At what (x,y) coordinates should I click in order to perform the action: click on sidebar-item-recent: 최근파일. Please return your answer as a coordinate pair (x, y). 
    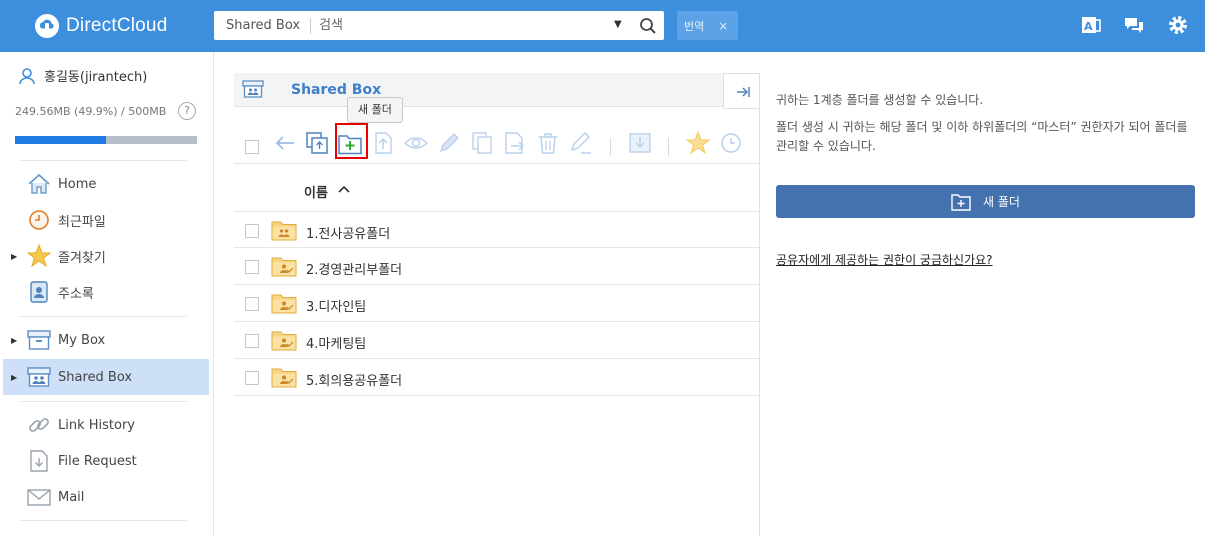
    Looking at the image, I should click on (106, 220).